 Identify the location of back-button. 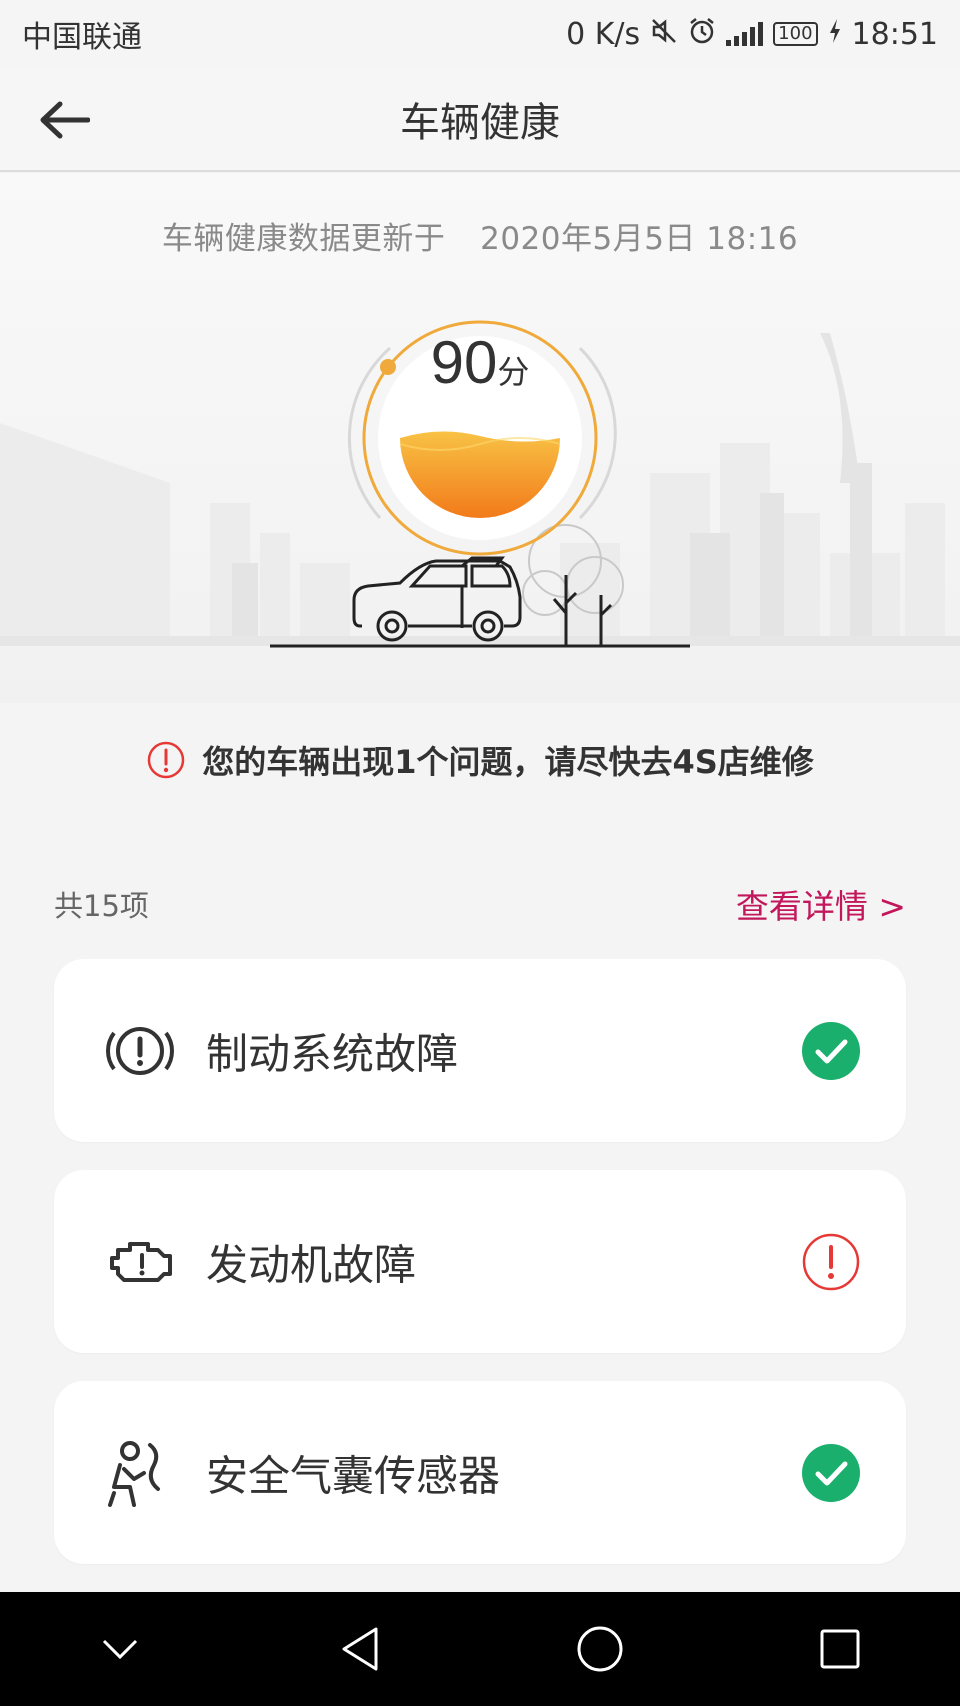
(64, 120).